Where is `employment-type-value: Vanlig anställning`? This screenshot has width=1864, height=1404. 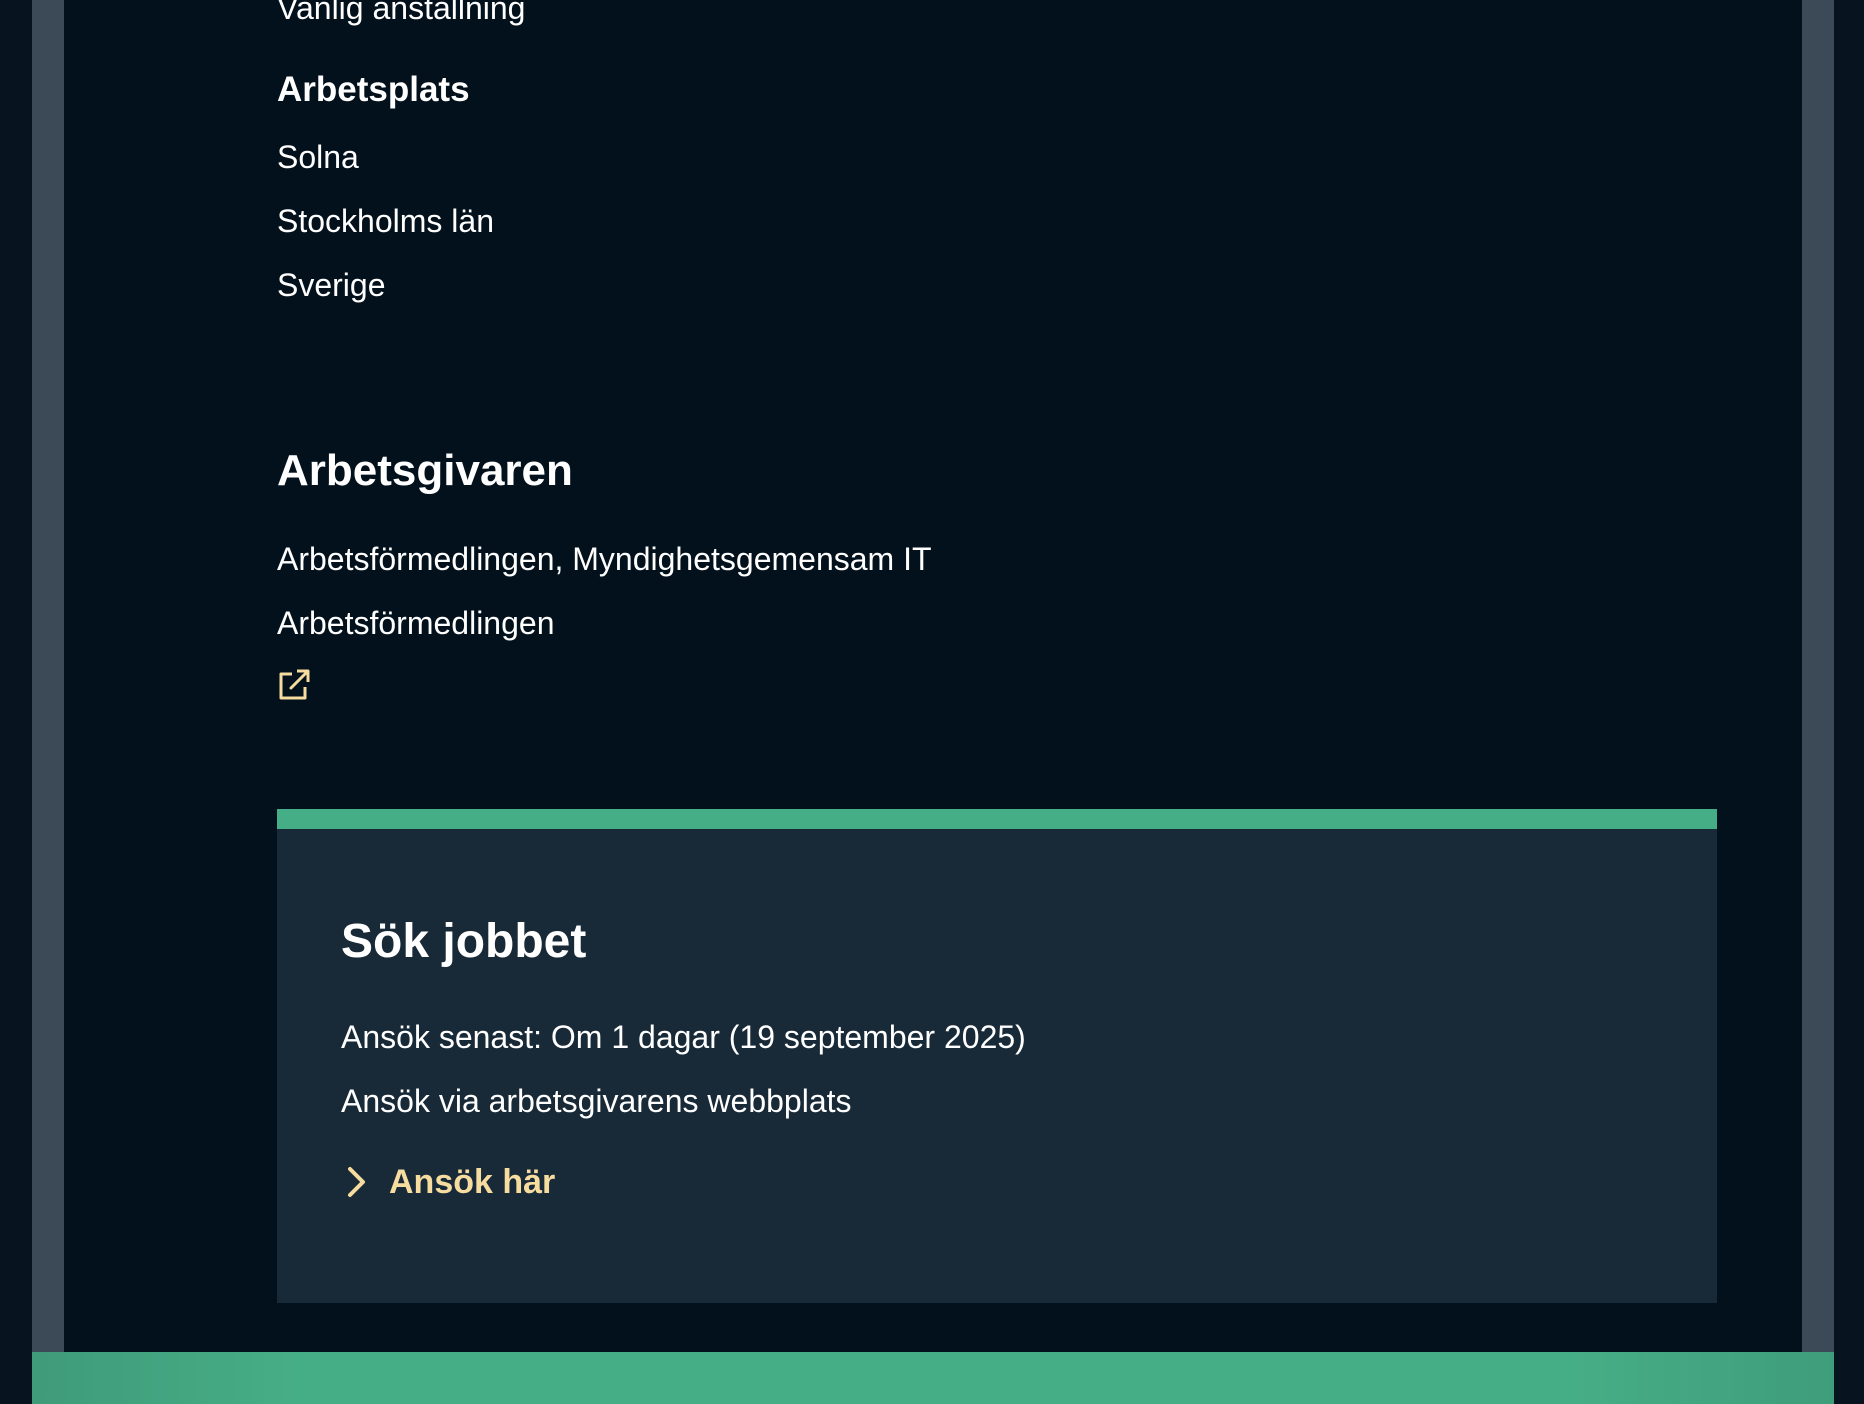 employment-type-value: Vanlig anställning is located at coordinates (401, 13).